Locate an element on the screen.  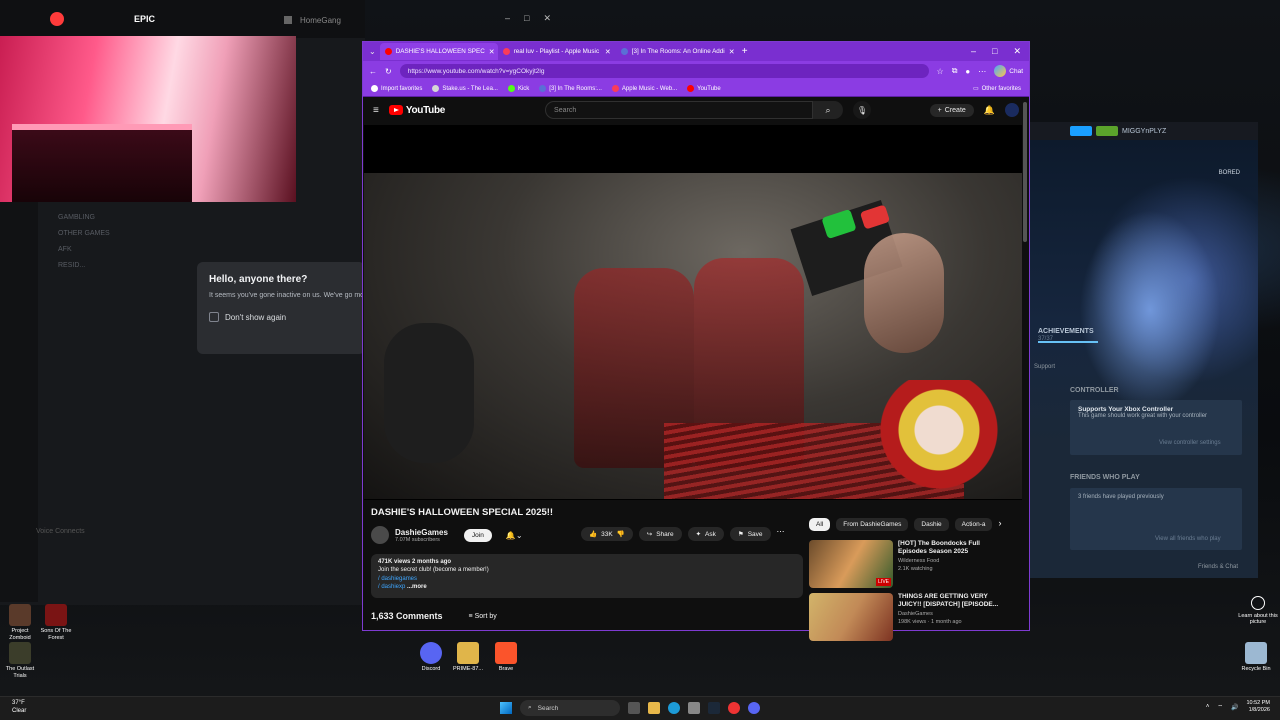
chip-all: All is located at coordinates (820, 524).